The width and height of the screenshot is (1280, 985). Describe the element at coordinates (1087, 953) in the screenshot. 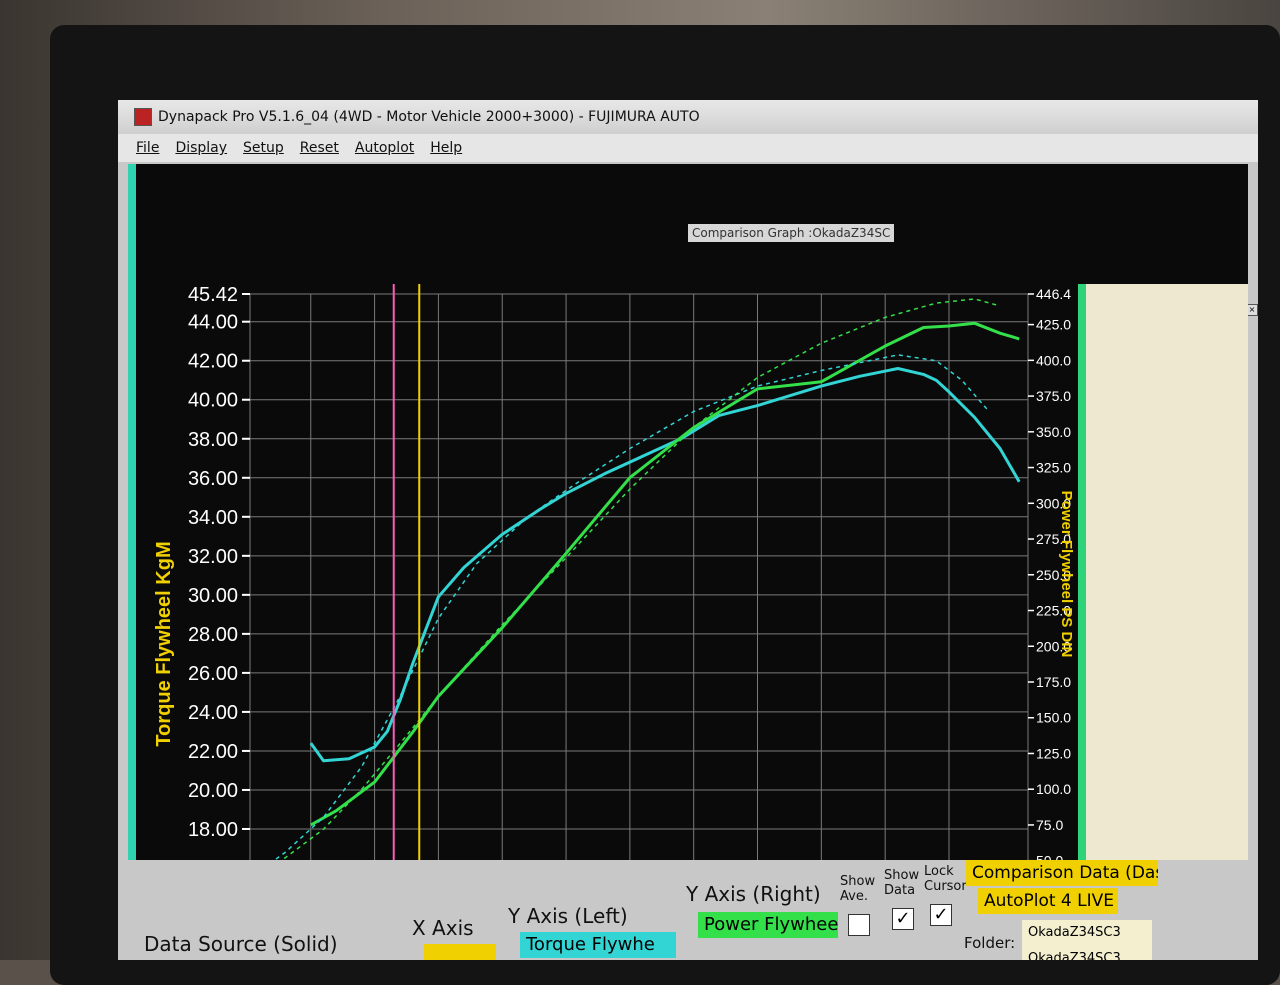

I see `folder-input-2: OkadaZ34SC3` at that location.